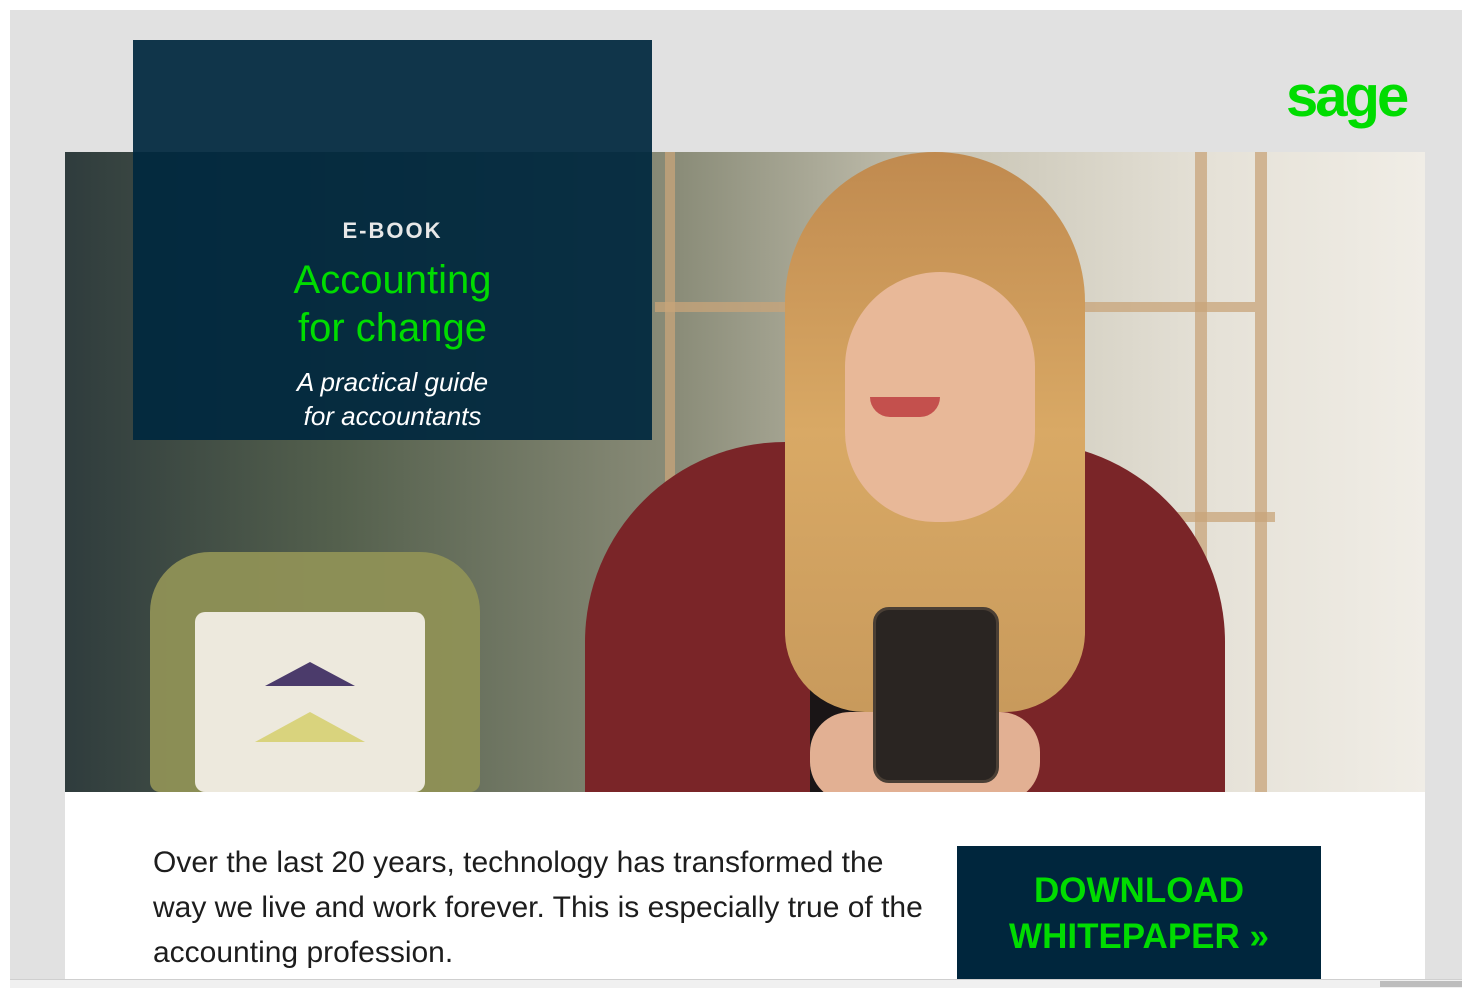  I want to click on download-whitepaper-button: DOWNLOAD WHITEPAPER », so click(1139, 914).